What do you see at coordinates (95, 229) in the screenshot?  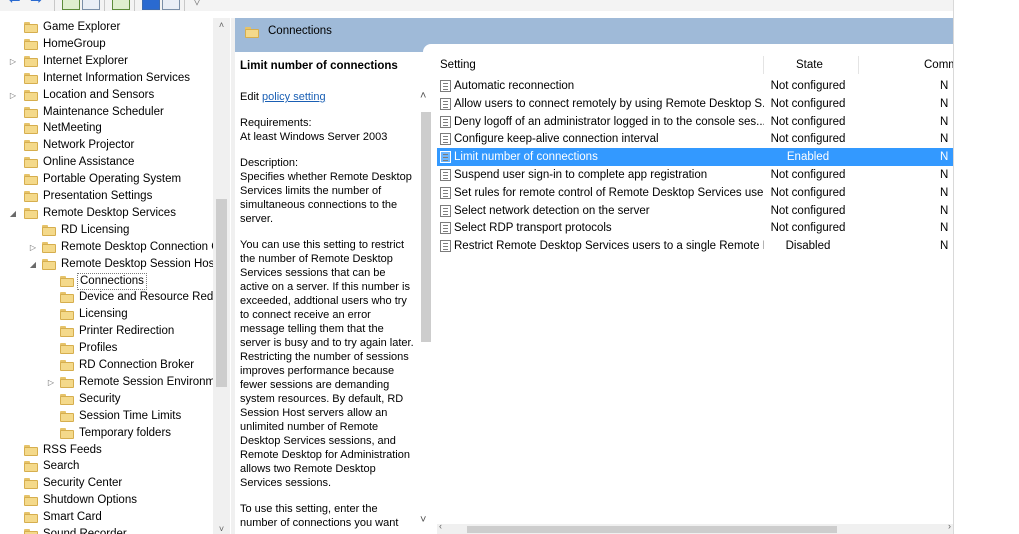 I see `tree-item-label: RD Licensing` at bounding box center [95, 229].